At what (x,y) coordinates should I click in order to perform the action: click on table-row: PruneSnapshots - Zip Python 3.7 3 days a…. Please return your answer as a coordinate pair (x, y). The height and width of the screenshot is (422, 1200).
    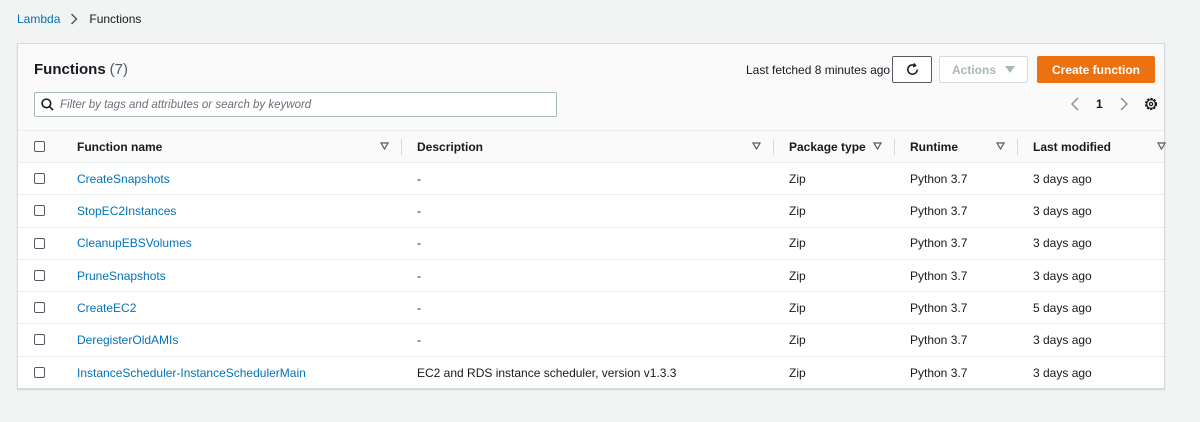
    Looking at the image, I should click on (591, 276).